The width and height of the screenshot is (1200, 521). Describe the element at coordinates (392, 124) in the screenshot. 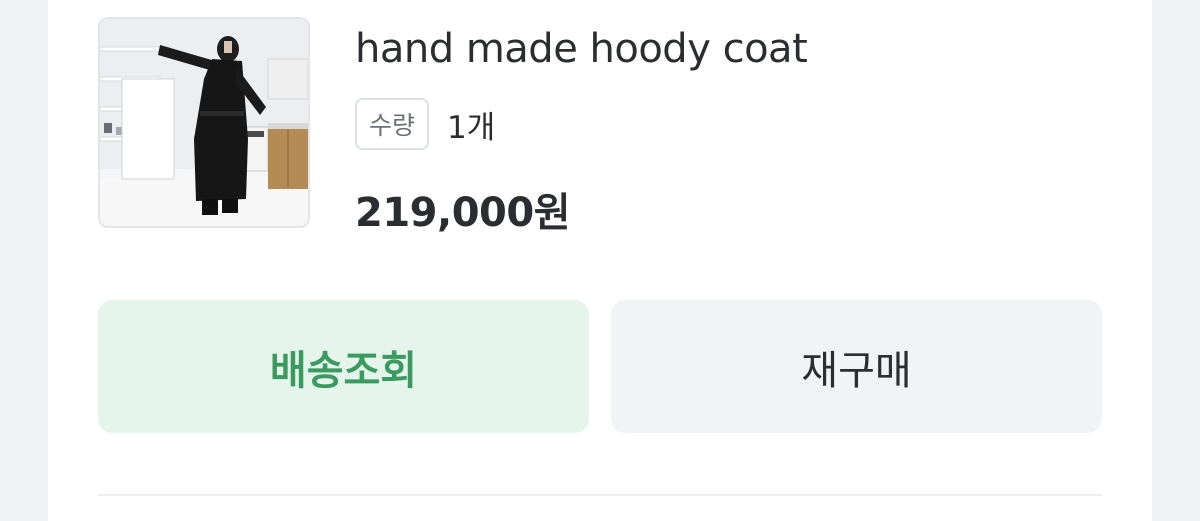

I see `quantity-badge: 수량` at that location.